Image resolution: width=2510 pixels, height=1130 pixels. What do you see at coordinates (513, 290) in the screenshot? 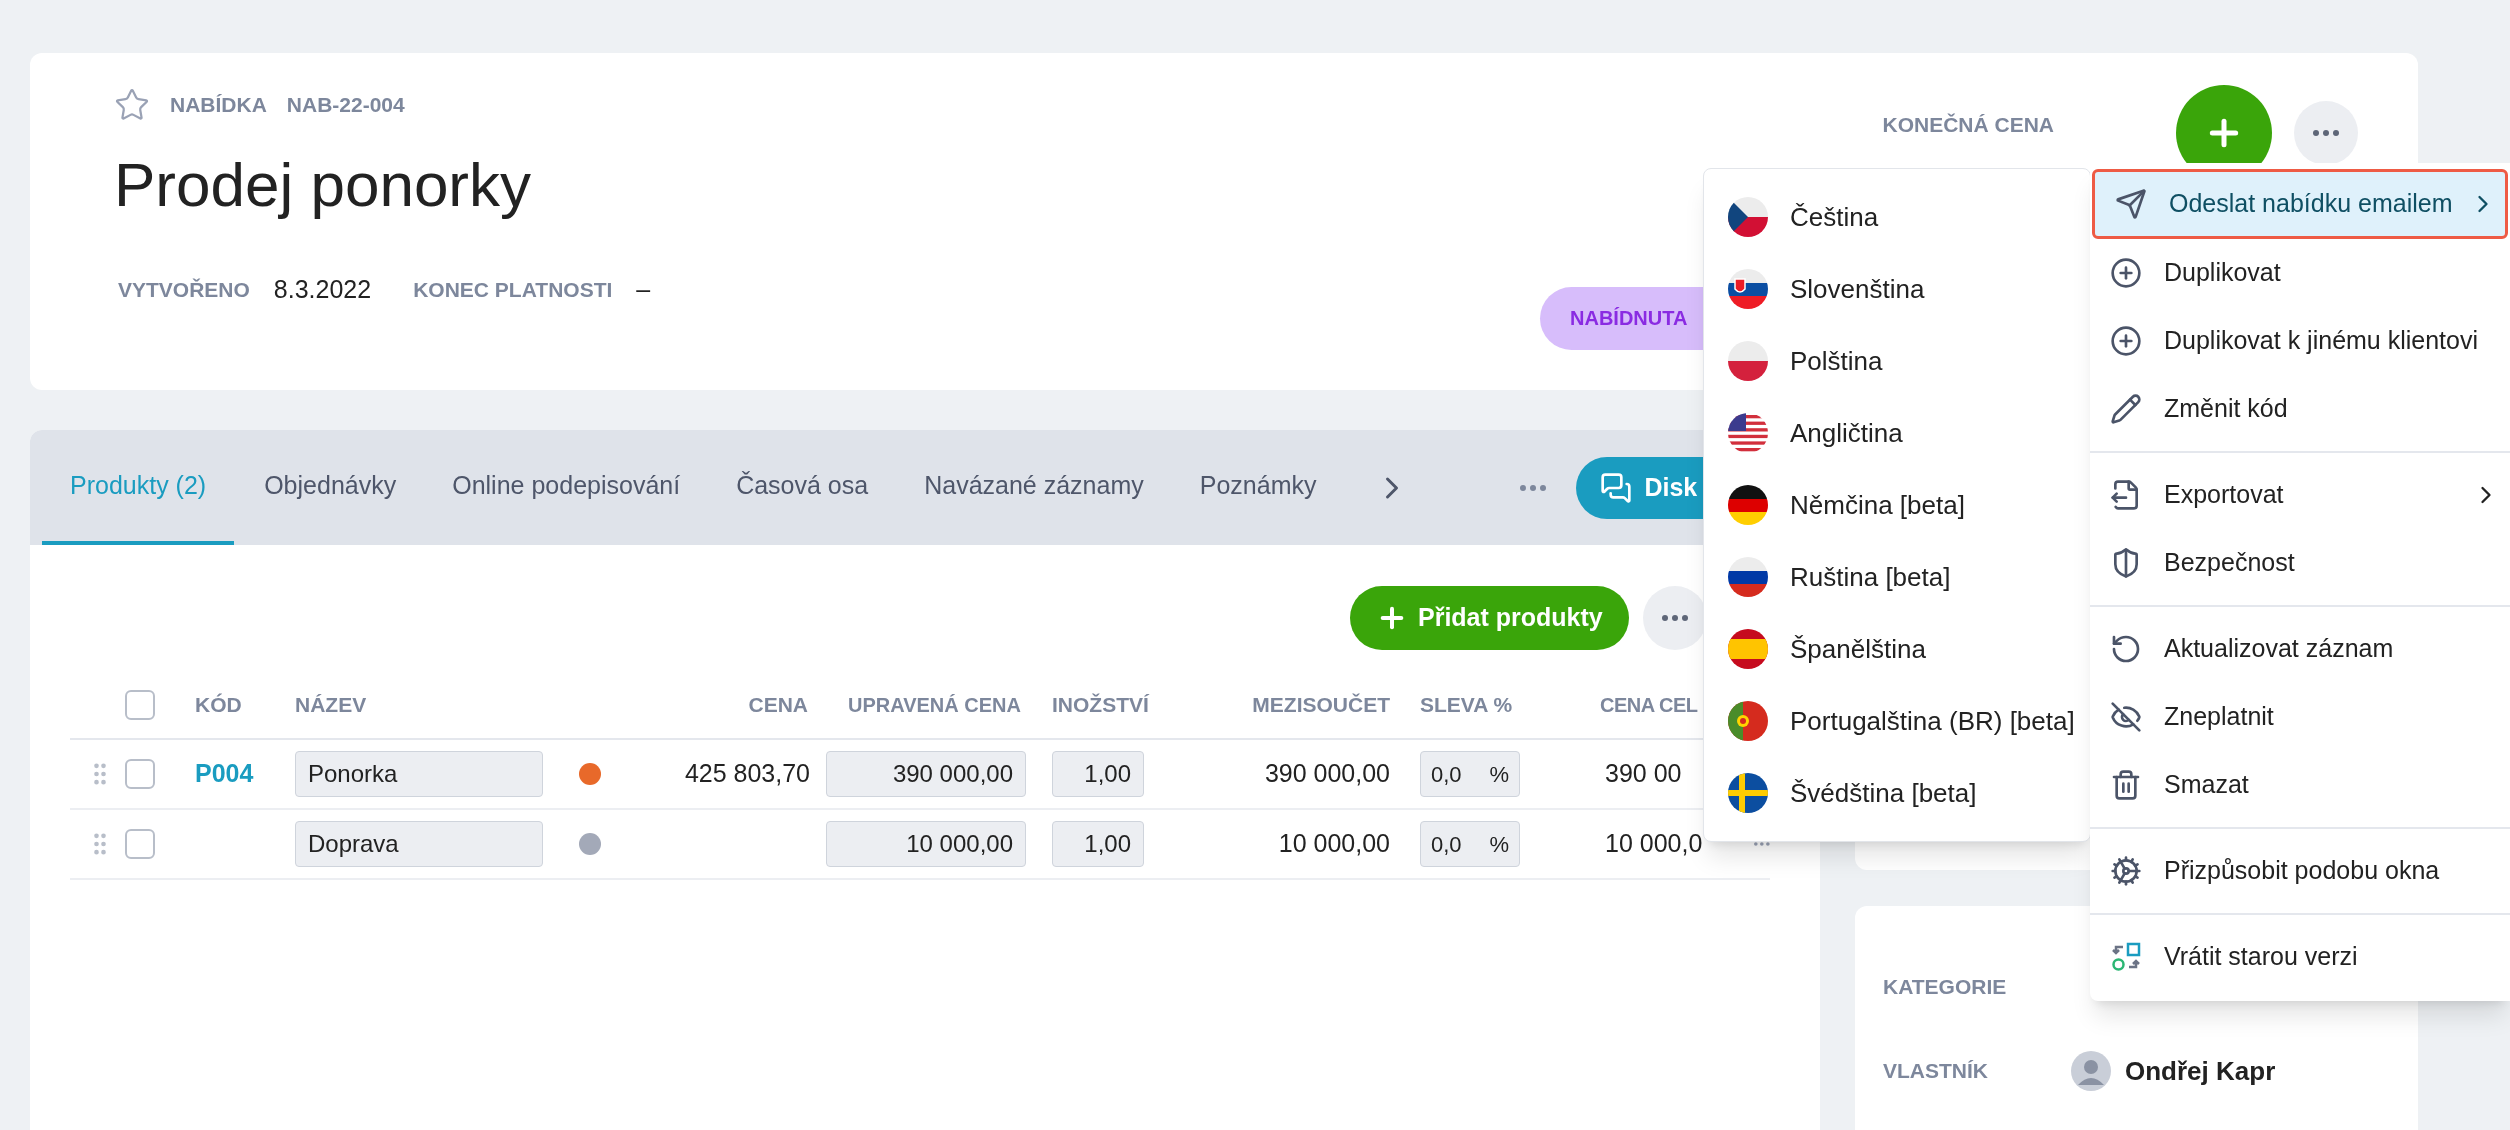
I see `meta-label: KONEC PLATNOSTI` at bounding box center [513, 290].